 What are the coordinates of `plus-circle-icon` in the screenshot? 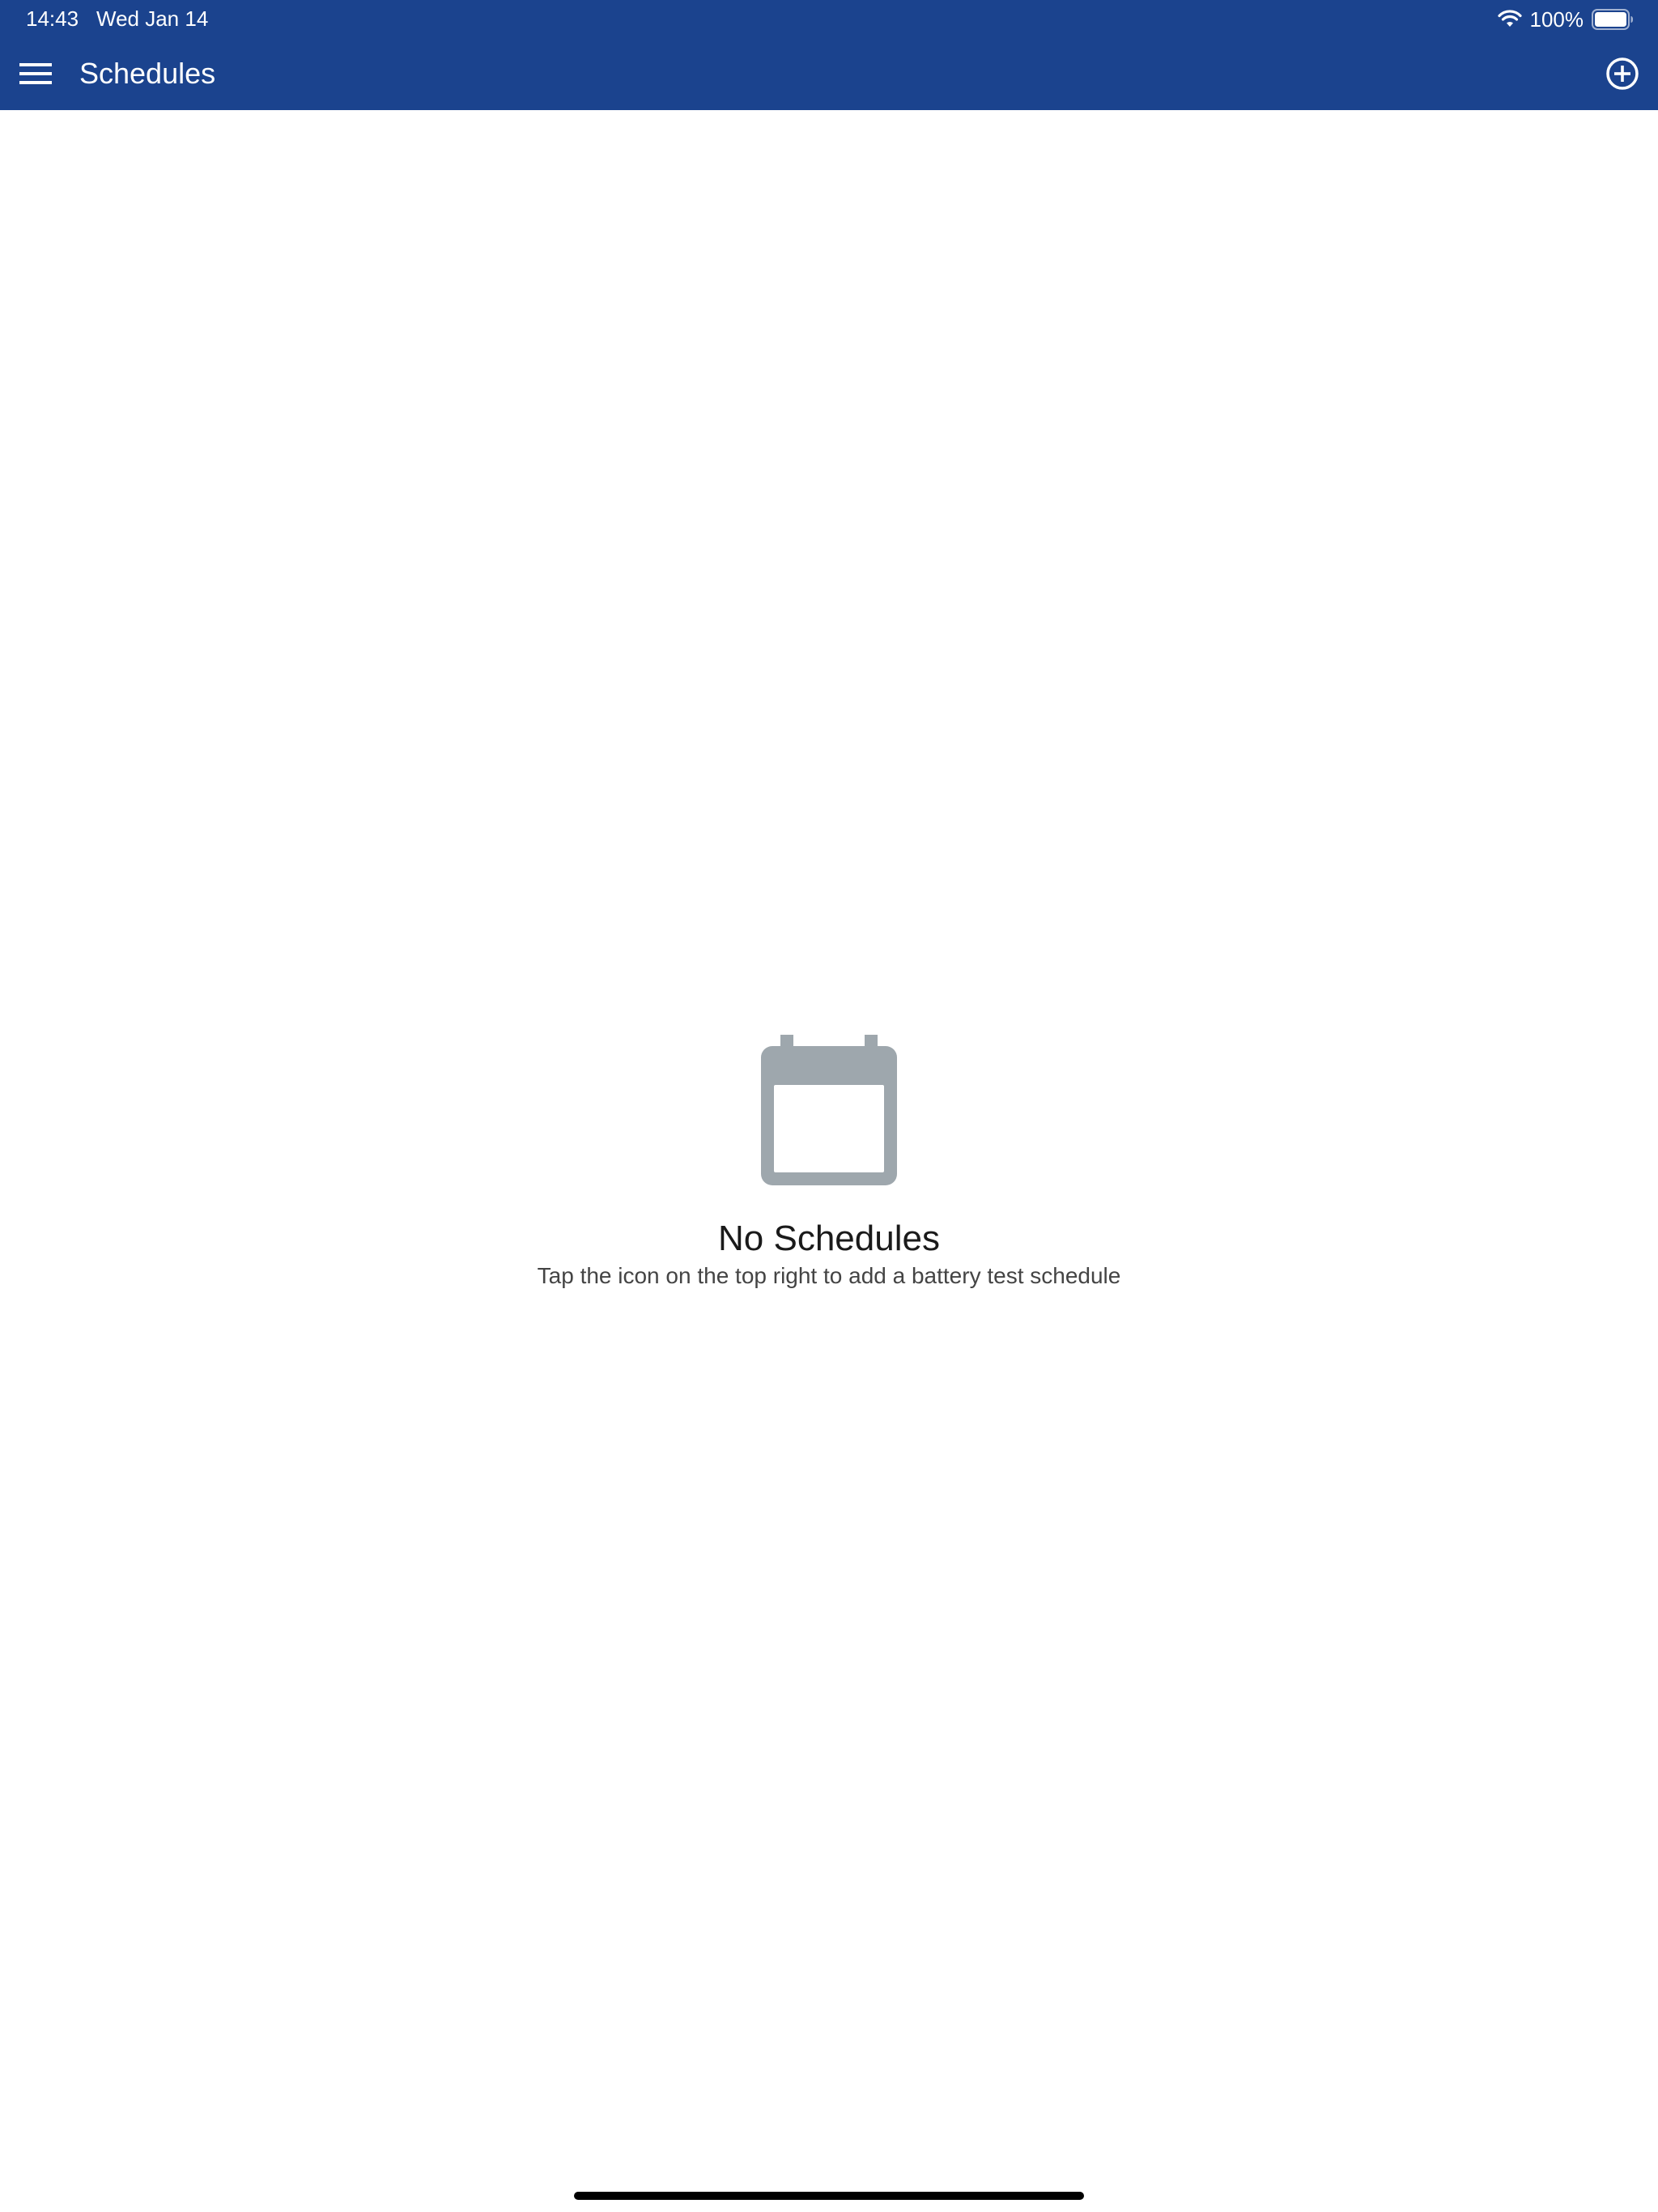 It's located at (1622, 74).